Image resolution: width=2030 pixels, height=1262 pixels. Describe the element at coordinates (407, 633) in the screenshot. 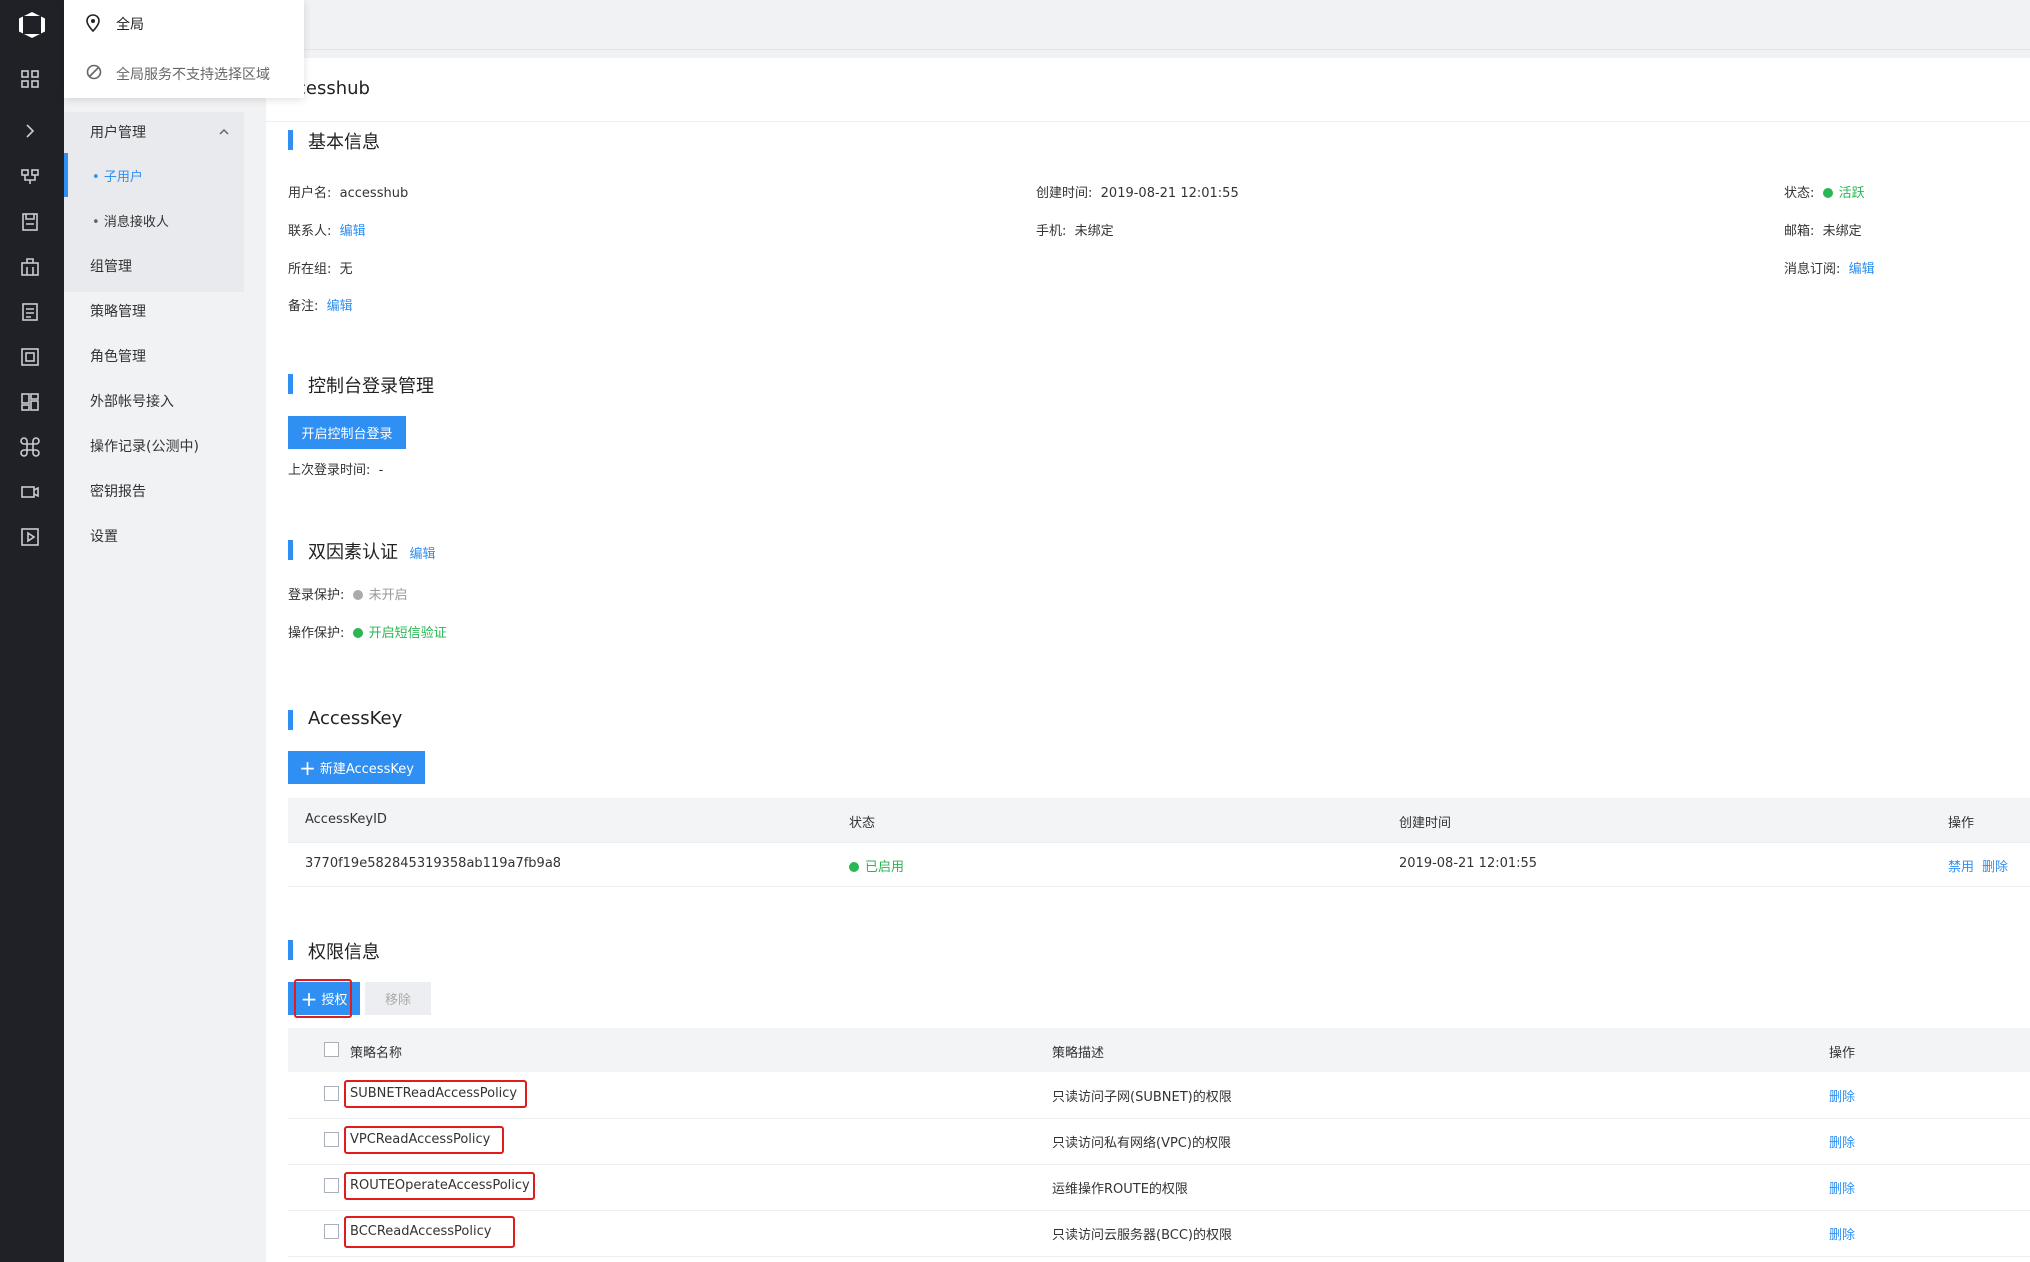

I see `op-protection-status: 开启短信验证` at that location.